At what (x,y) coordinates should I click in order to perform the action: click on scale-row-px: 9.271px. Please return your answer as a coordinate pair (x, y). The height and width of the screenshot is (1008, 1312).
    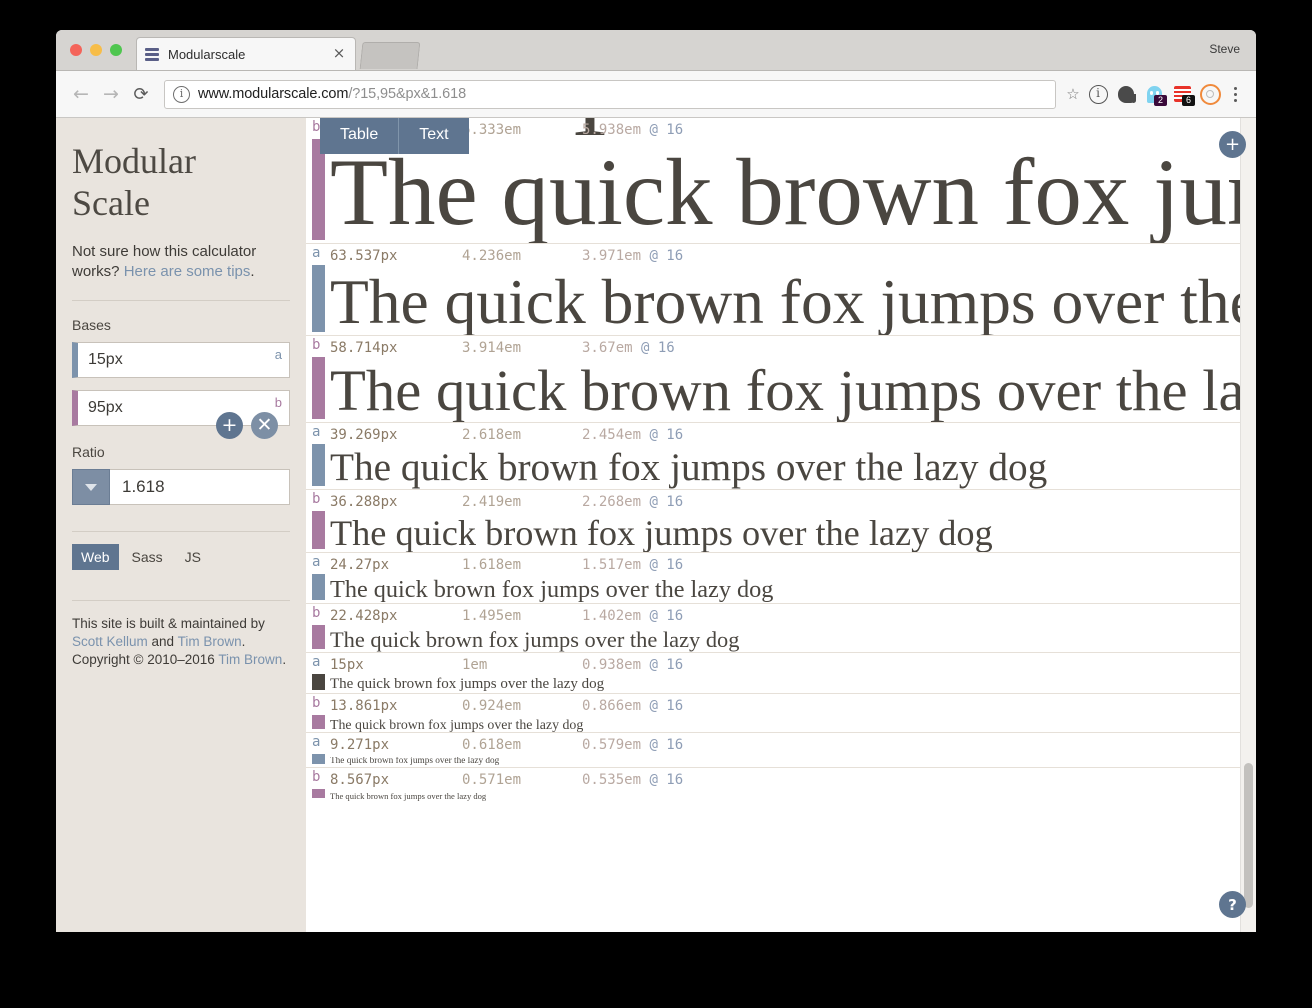
    Looking at the image, I should click on (360, 745).